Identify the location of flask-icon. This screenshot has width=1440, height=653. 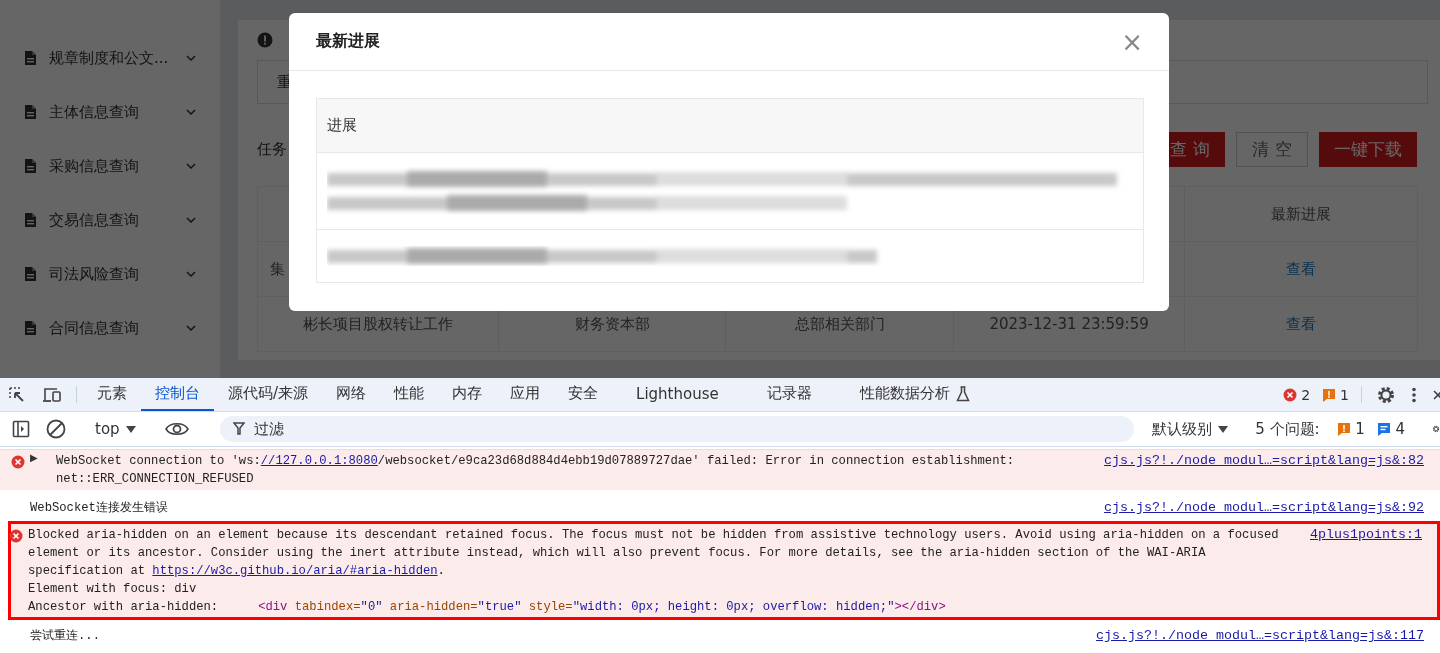
(962, 393).